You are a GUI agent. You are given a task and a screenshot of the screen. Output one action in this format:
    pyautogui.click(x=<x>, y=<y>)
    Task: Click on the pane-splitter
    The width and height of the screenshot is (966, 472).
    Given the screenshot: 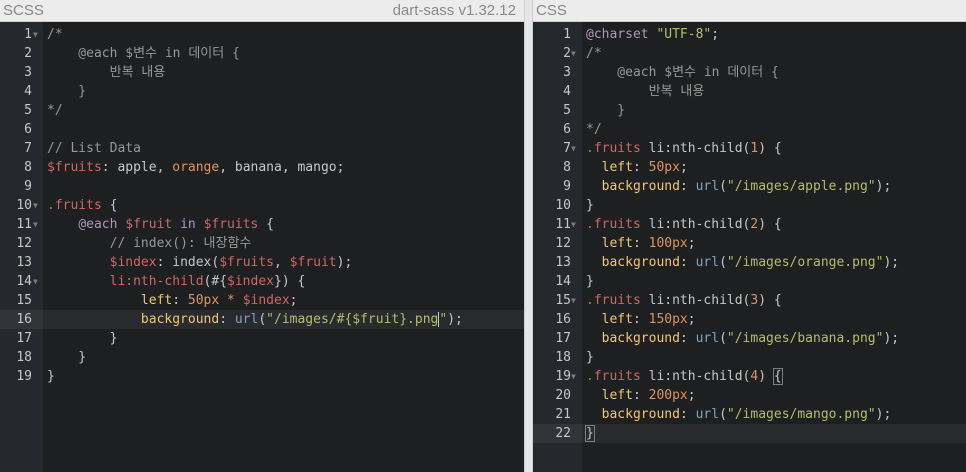 What is the action you would take?
    pyautogui.click(x=528, y=236)
    